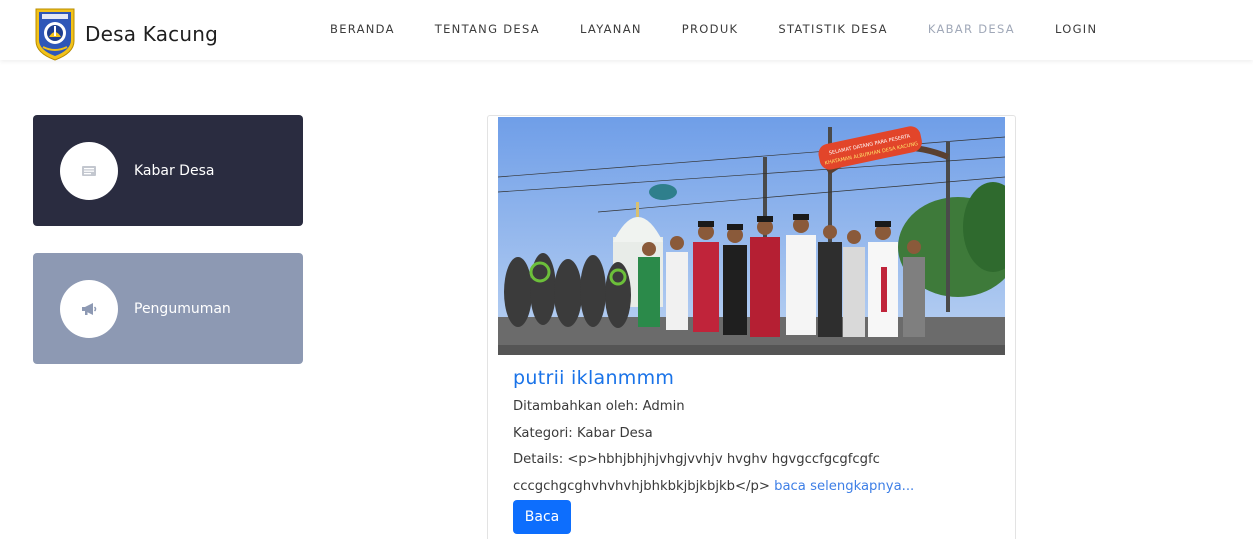 This screenshot has width=1253, height=539. Describe the element at coordinates (362, 32) in the screenshot. I see `nav-beranda: BERANDA` at that location.